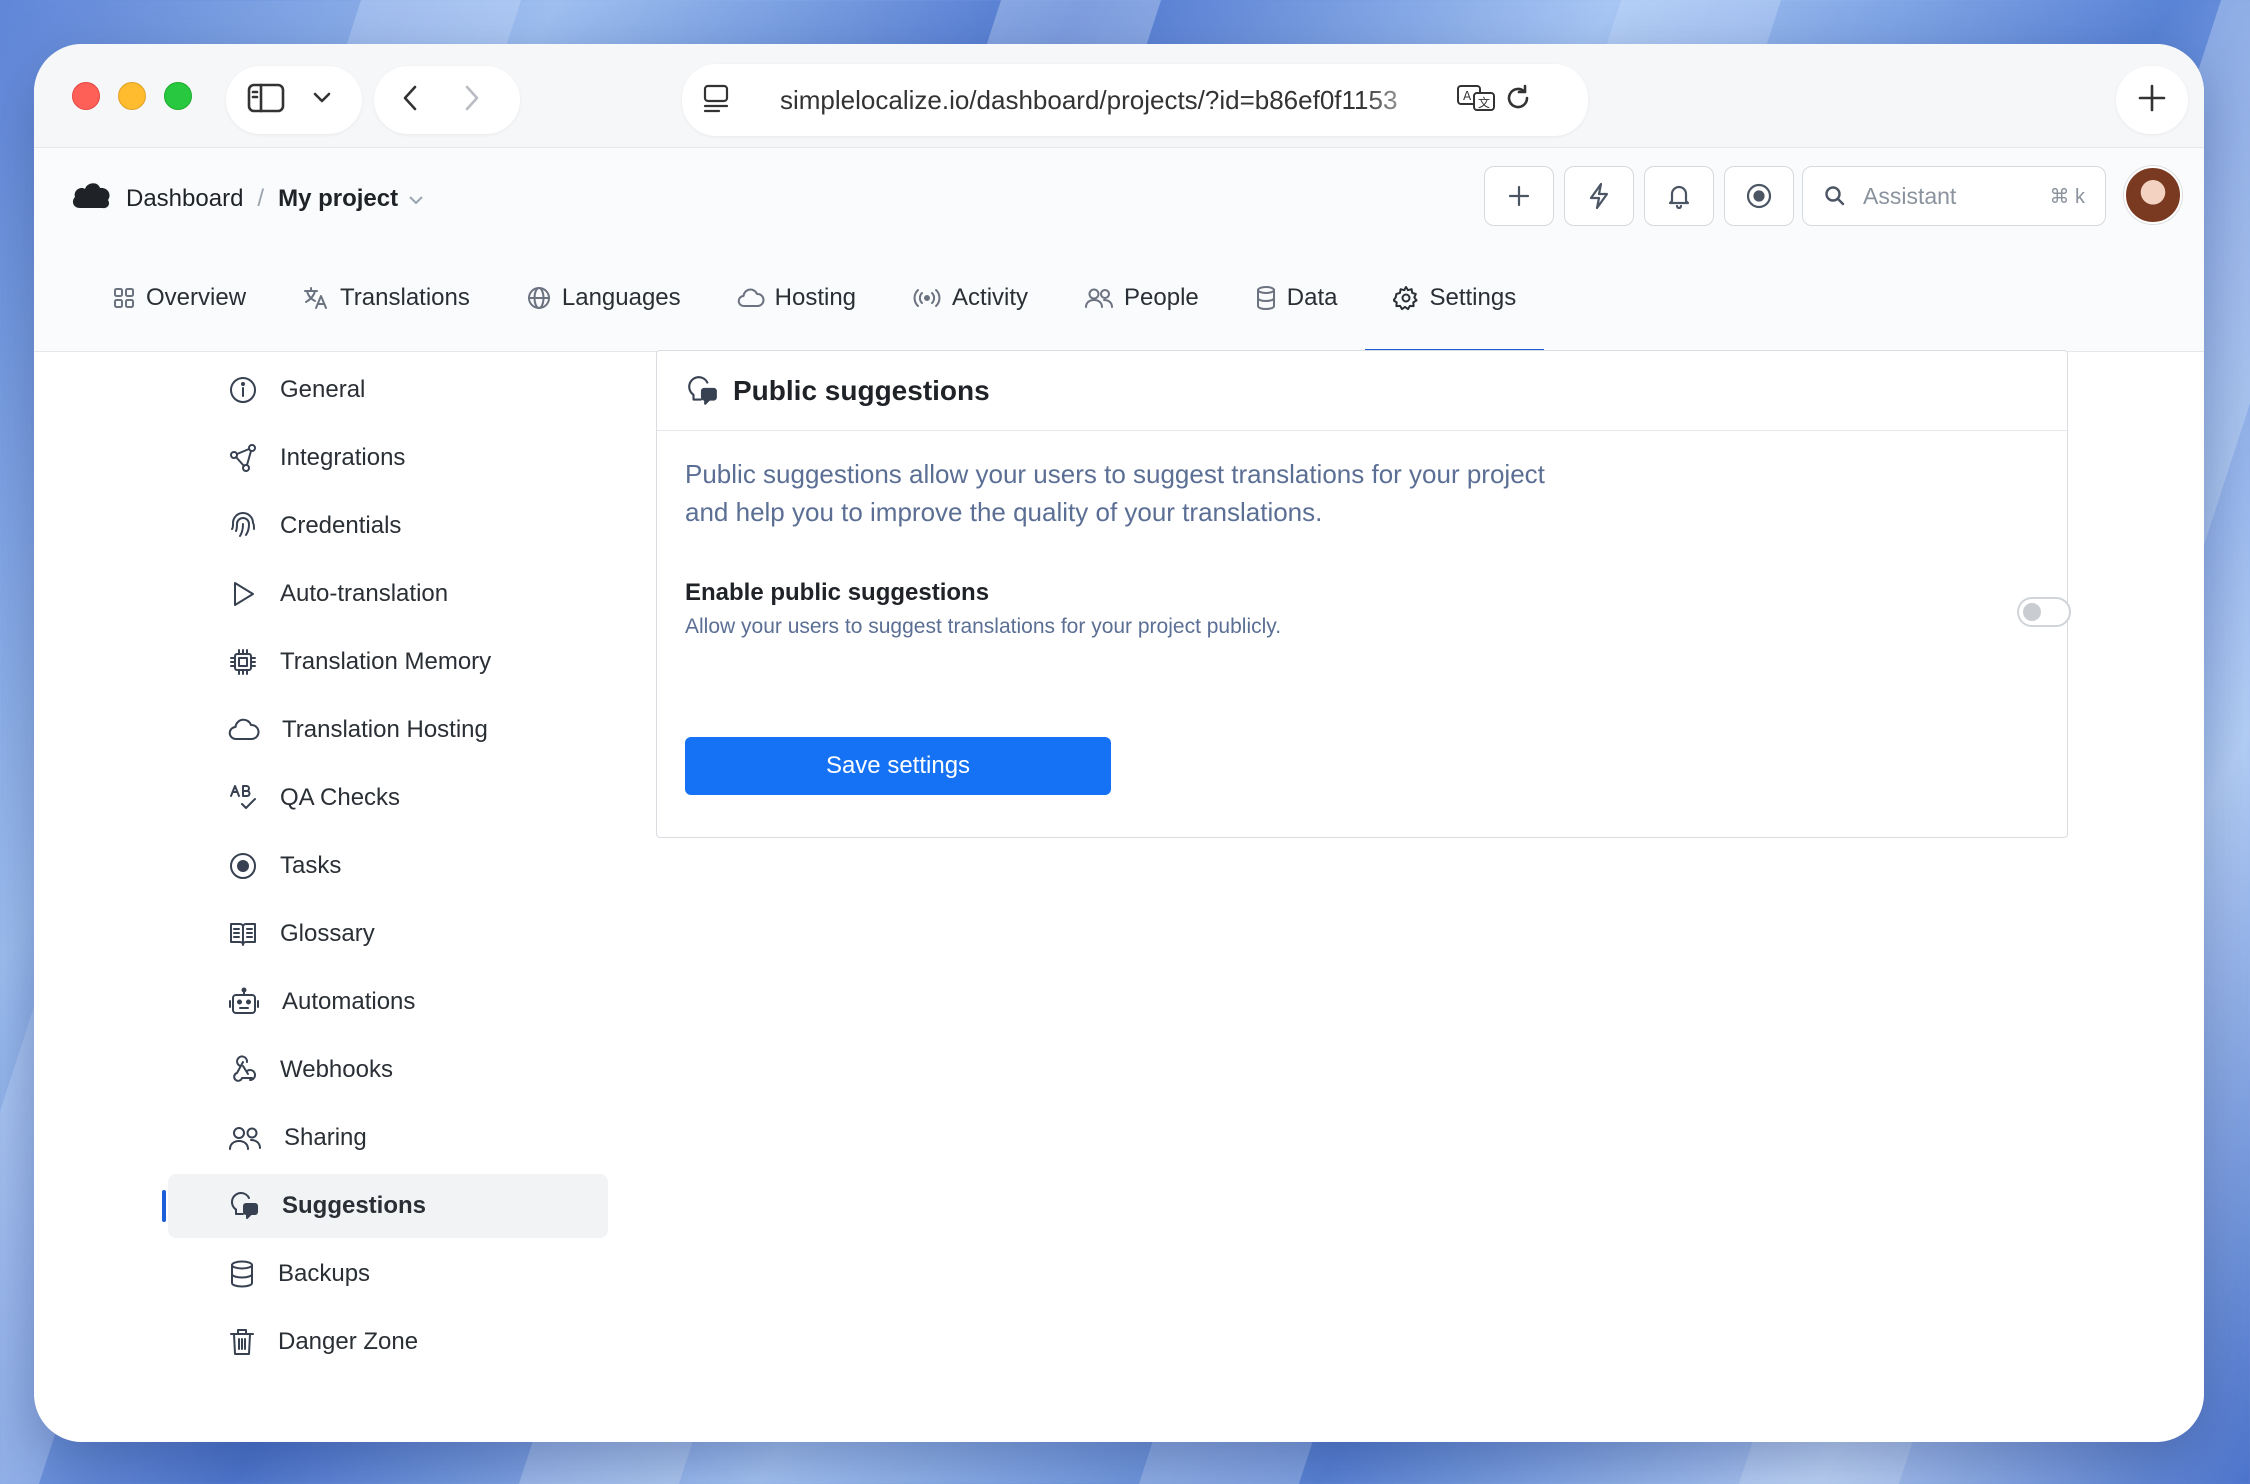 This screenshot has height=1484, width=2250. I want to click on assistant-search: Assistant ⌘ k, so click(1954, 196).